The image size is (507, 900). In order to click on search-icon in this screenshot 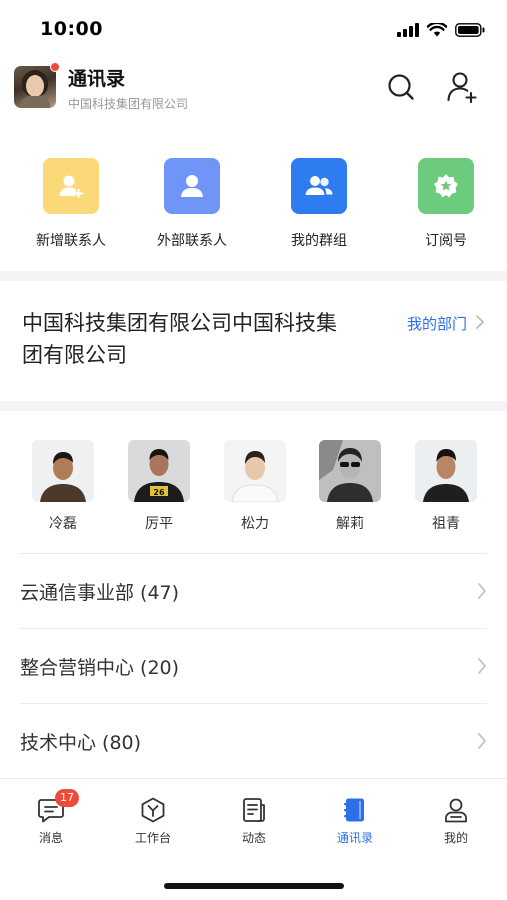, I will do `click(401, 89)`.